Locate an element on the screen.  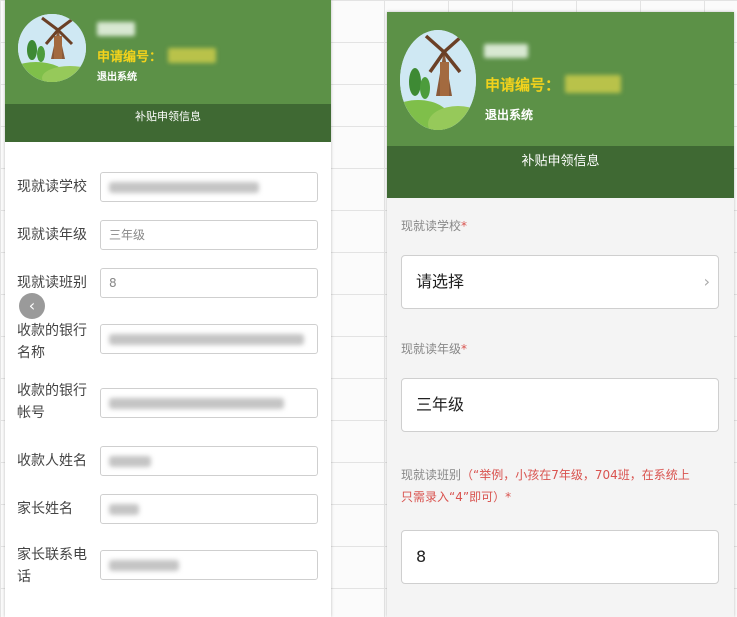
class-hint-text: 只需录入“4”即可） is located at coordinates (453, 497).